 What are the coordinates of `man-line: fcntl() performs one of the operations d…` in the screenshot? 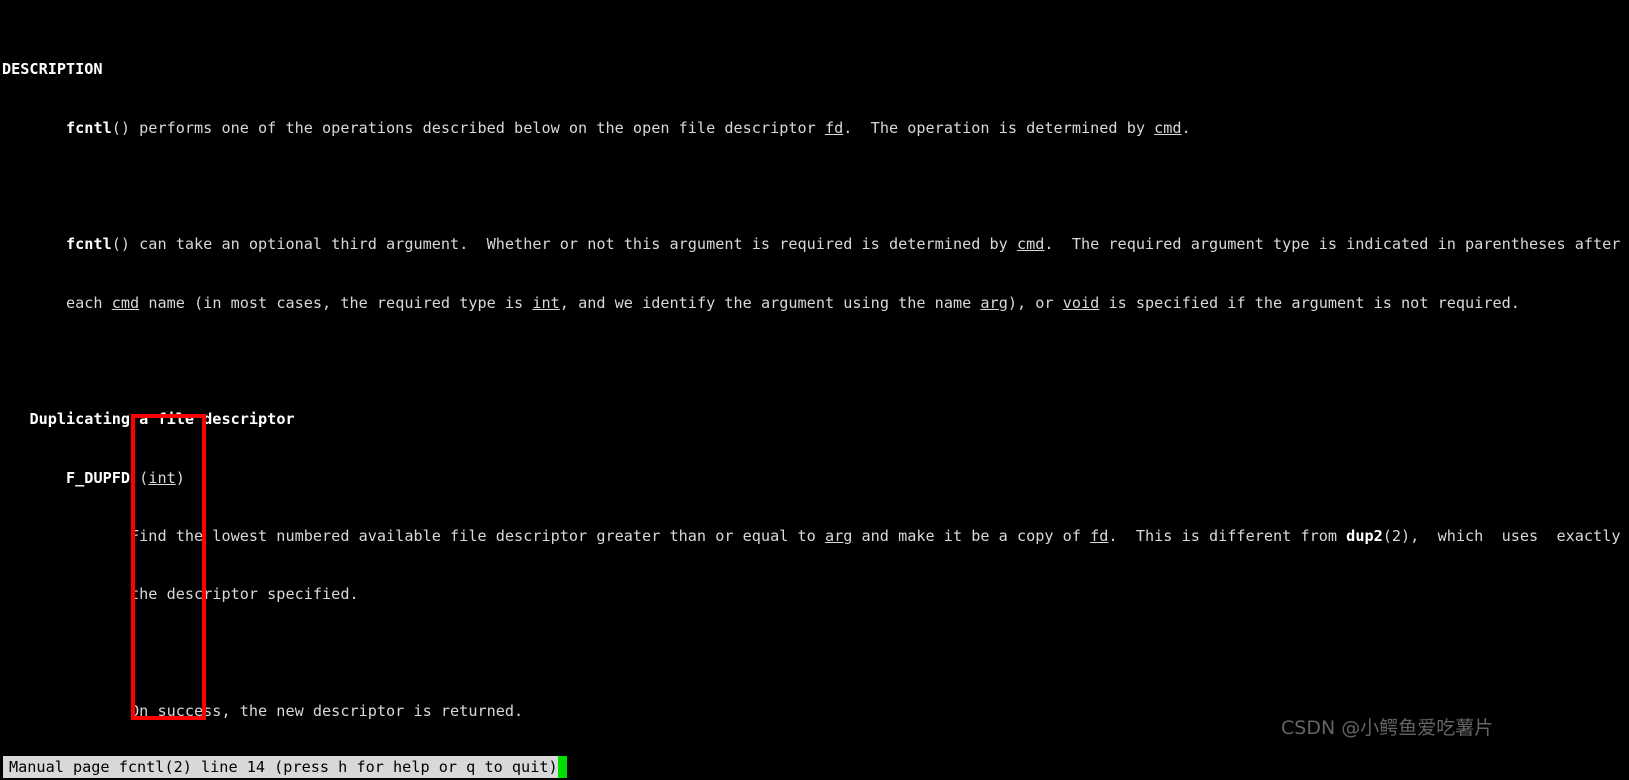 It's located at (628, 127).